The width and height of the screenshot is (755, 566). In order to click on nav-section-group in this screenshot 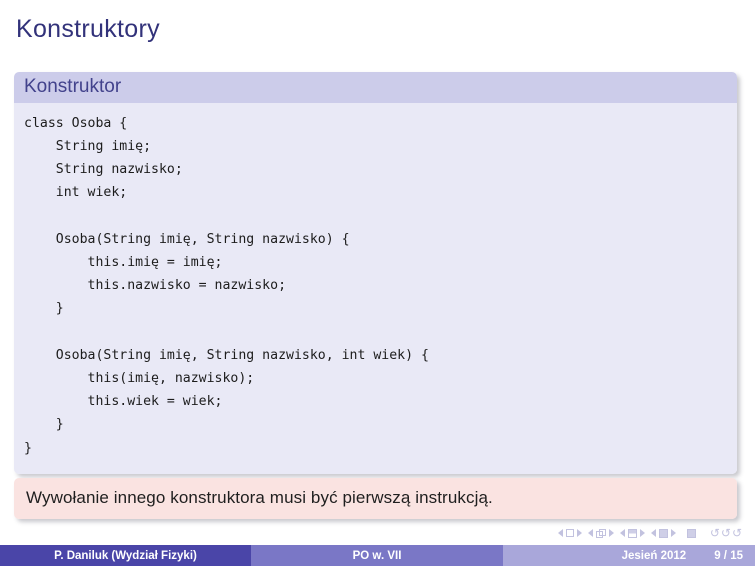, I will do `click(663, 533)`.